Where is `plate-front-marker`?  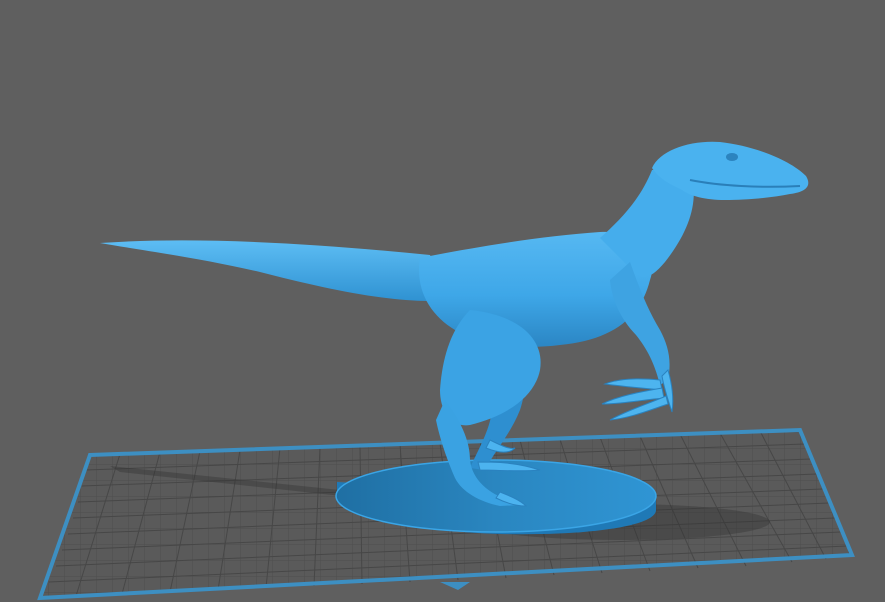 plate-front-marker is located at coordinates (455, 586).